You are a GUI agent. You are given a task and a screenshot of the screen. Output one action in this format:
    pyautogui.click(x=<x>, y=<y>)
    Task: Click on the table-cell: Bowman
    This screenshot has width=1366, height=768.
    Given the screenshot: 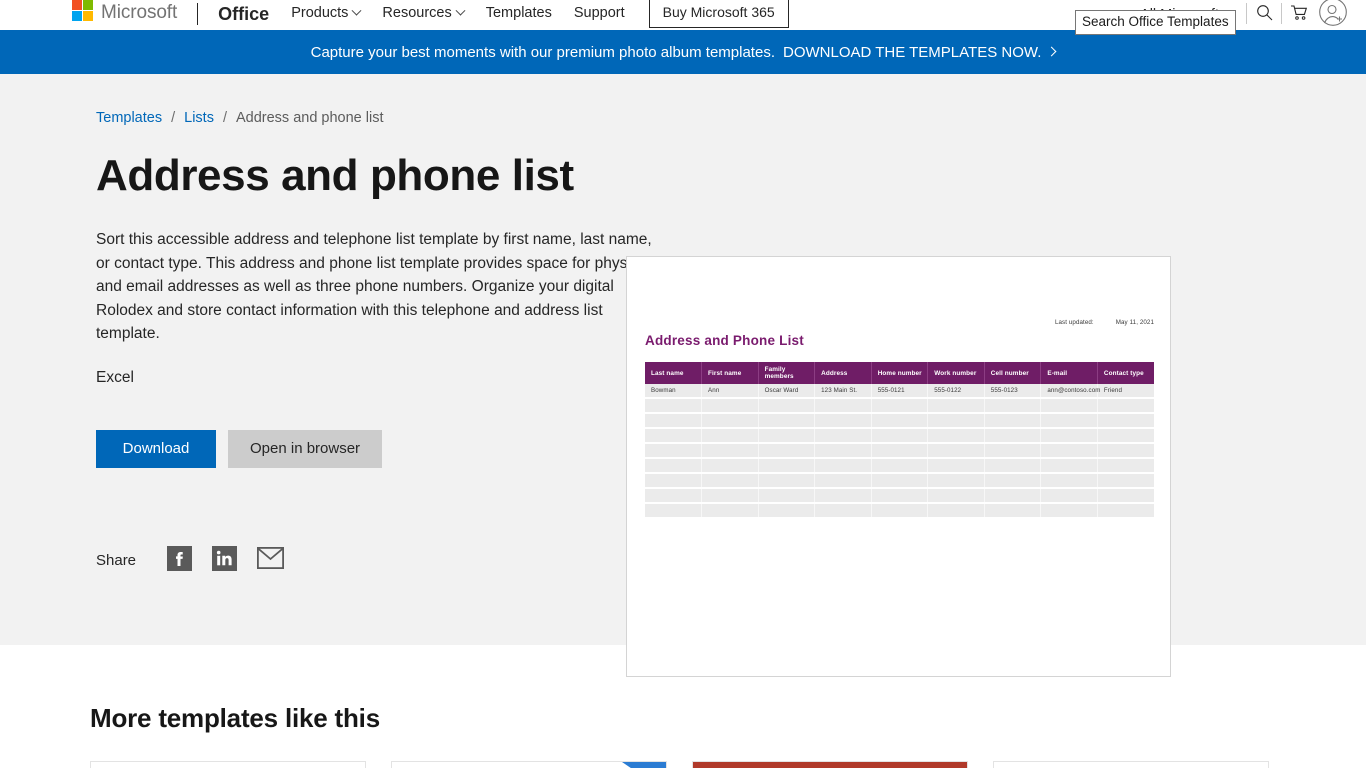 What is the action you would take?
    pyautogui.click(x=674, y=391)
    